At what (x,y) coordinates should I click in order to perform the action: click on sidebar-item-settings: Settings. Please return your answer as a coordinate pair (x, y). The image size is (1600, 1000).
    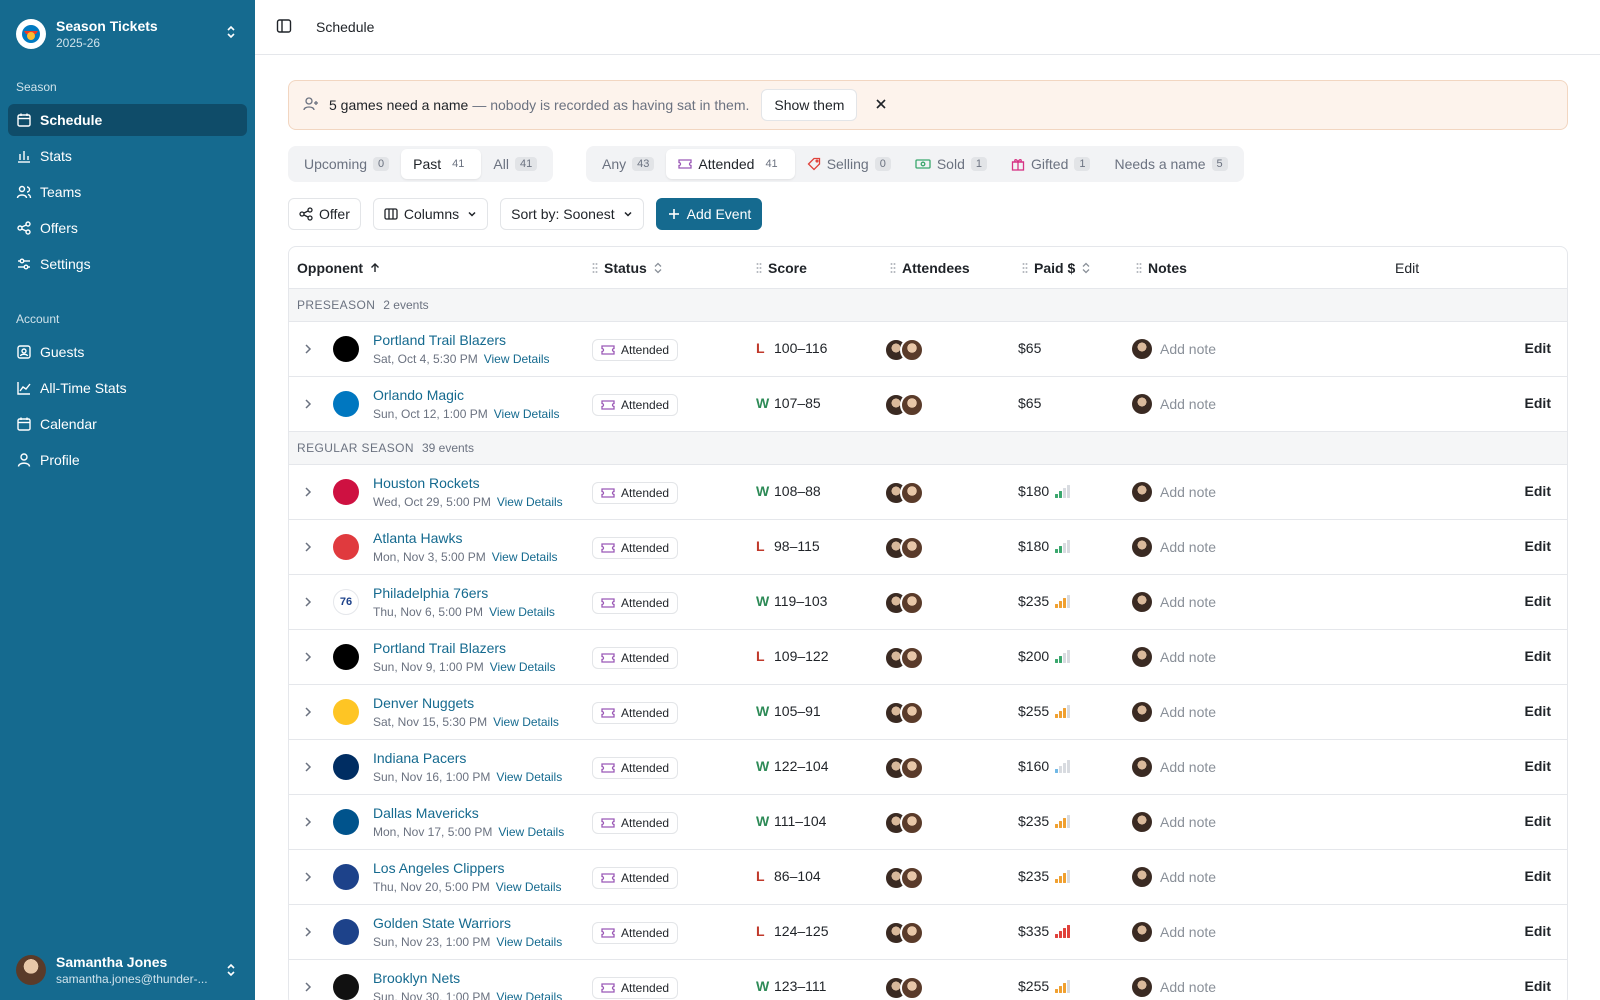
    Looking at the image, I should click on (127, 264).